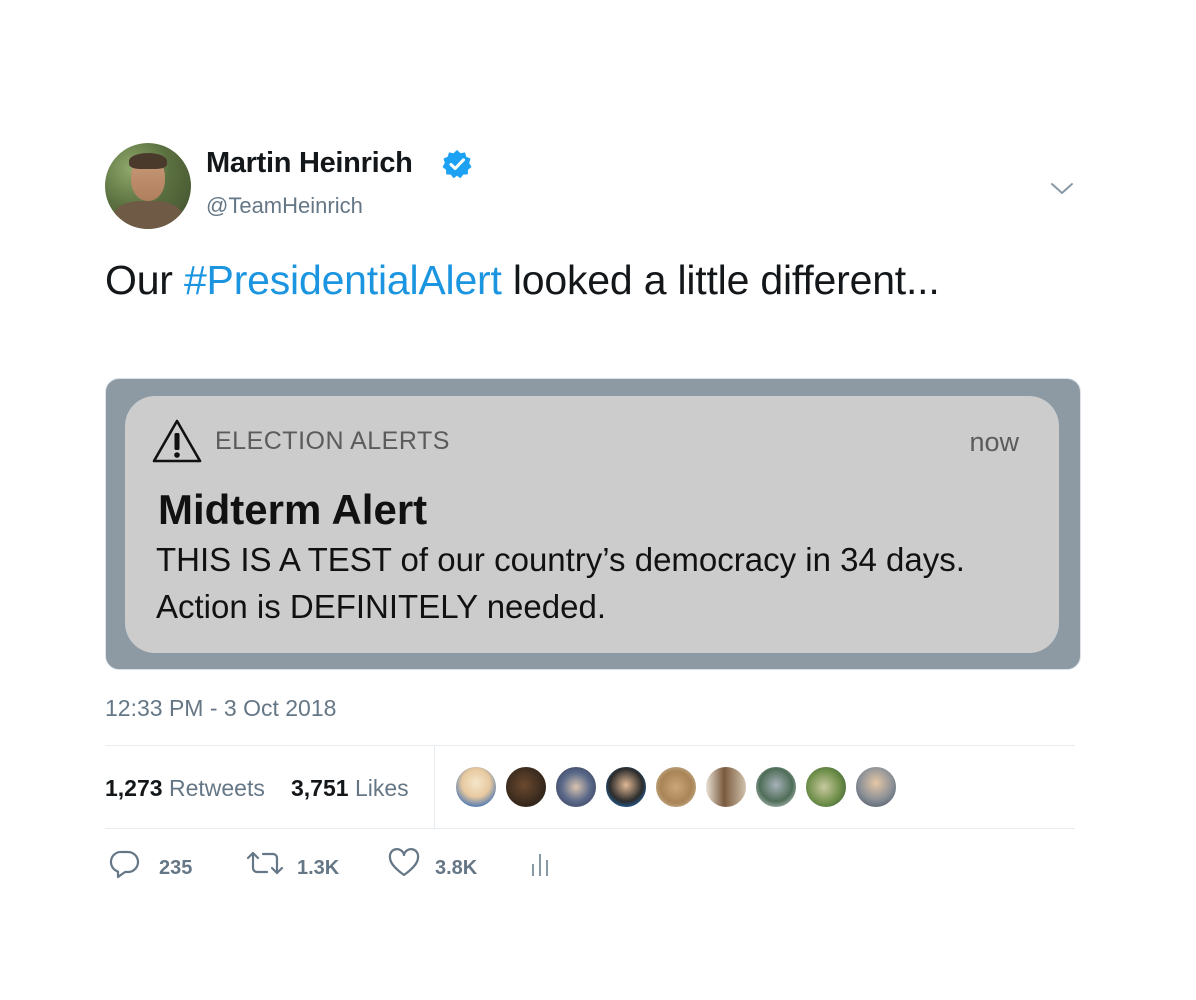 The image size is (1196, 1000). I want to click on reply-count: 235, so click(176, 868).